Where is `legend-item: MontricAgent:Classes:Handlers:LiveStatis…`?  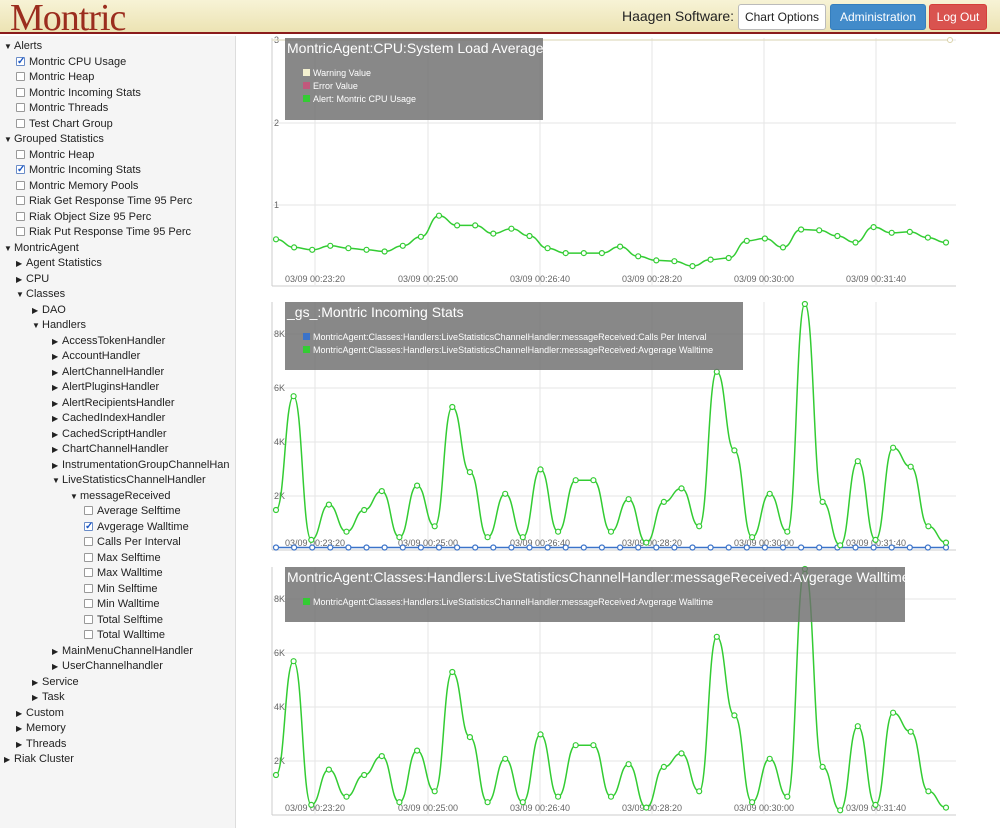 legend-item: MontricAgent:Classes:Handlers:LiveStatis… is located at coordinates (508, 350).